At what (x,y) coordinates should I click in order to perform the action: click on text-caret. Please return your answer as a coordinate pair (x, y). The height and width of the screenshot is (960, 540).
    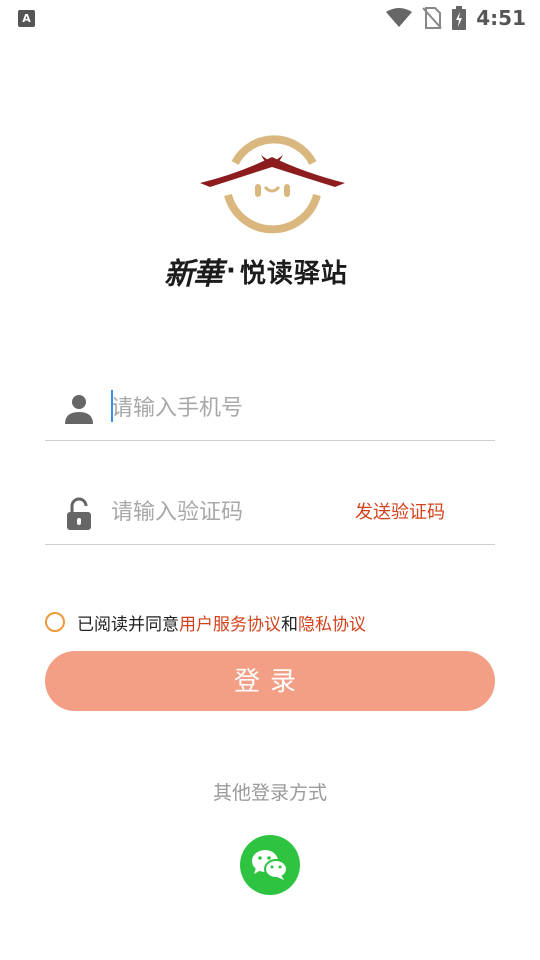
    Looking at the image, I should click on (112, 406).